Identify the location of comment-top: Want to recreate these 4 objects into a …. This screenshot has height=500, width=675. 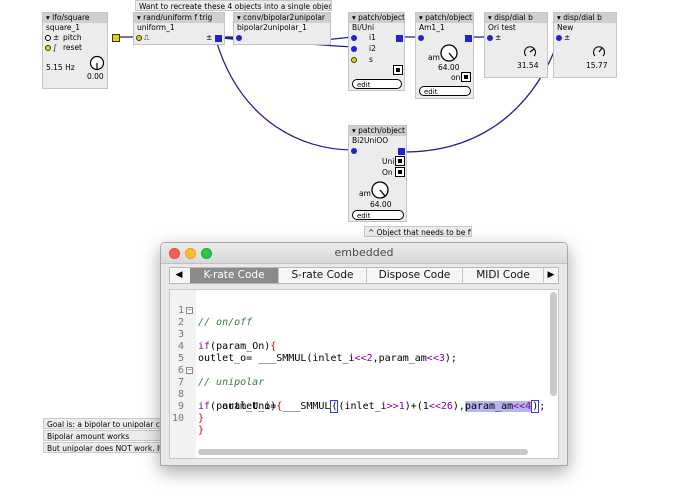
(233, 5).